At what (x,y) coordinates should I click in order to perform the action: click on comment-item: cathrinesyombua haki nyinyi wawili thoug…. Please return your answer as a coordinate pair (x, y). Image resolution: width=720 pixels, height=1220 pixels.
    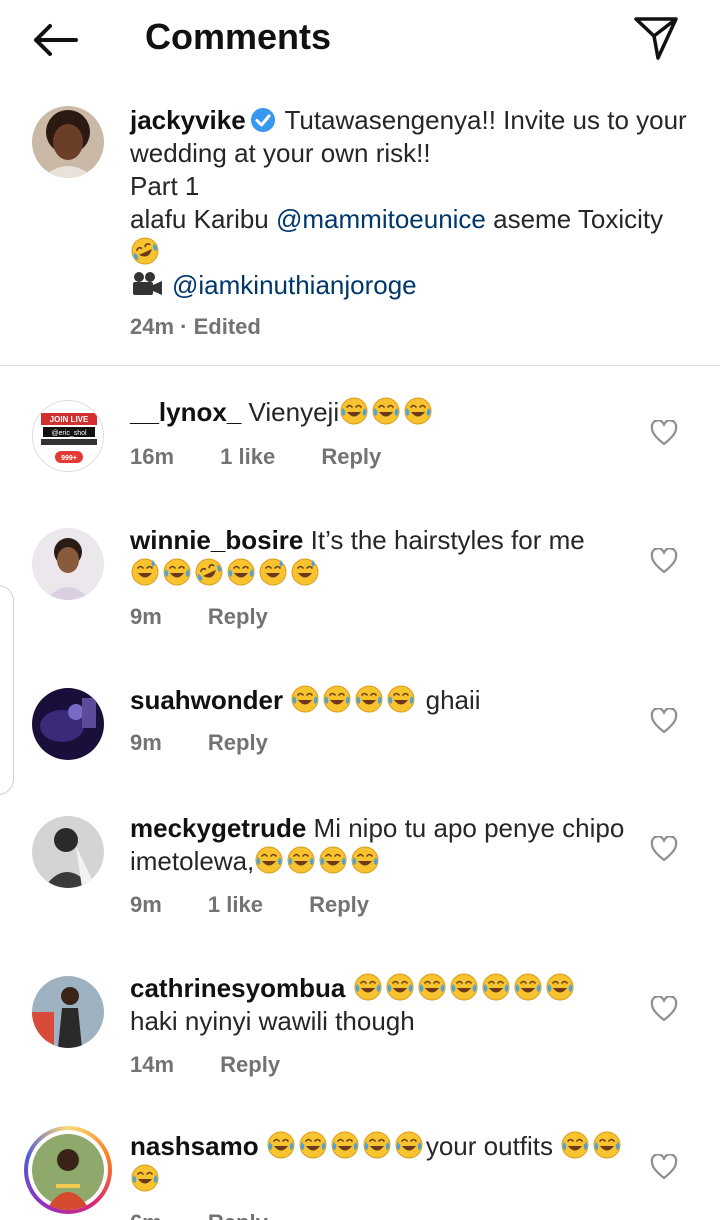
    Looking at the image, I should click on (360, 1037).